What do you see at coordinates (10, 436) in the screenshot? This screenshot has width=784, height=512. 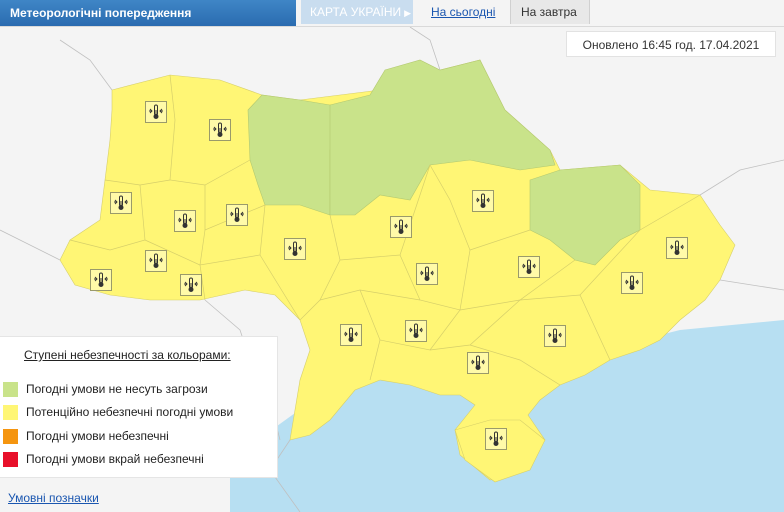 I see `legend-swatch-orange` at bounding box center [10, 436].